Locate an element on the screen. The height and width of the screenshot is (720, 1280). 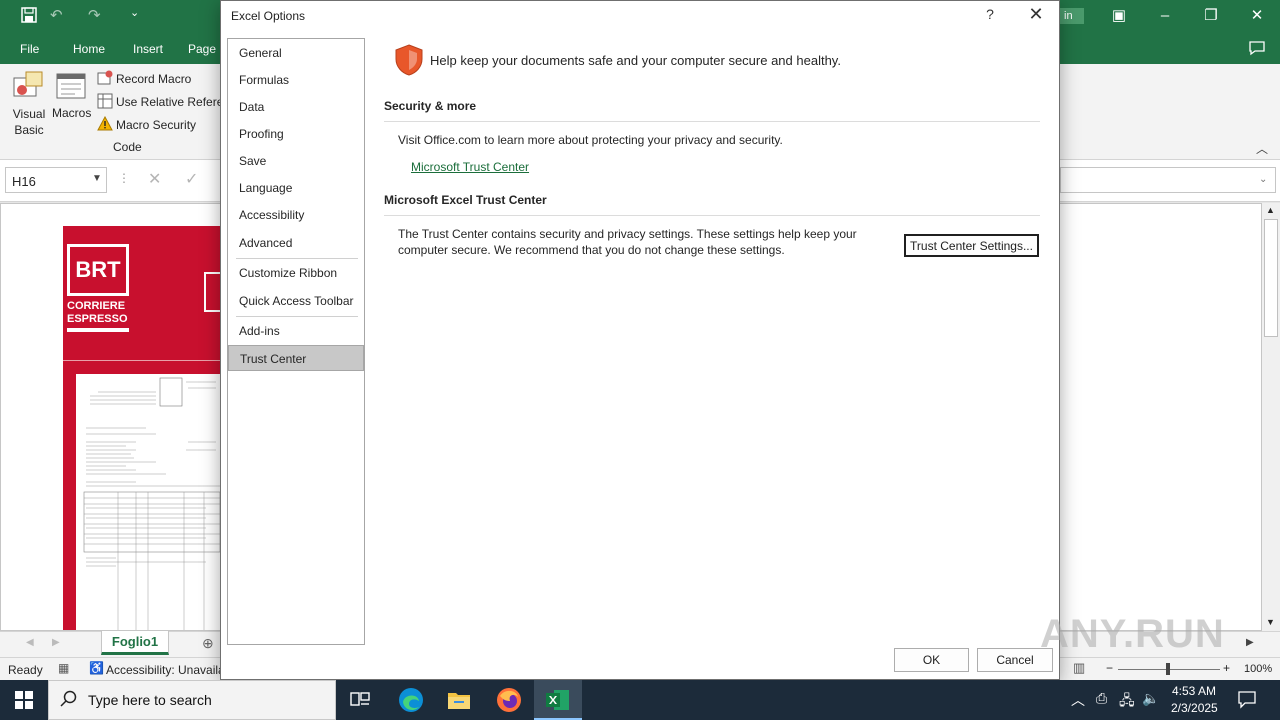
nav-separator is located at coordinates (297, 258).